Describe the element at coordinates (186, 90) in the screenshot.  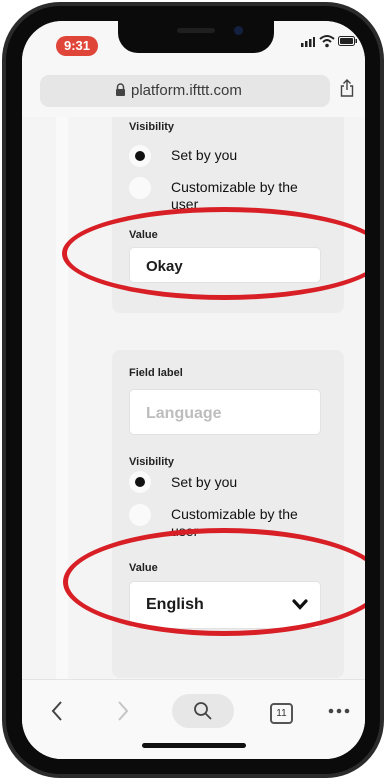
I see `url-text: platform.ifttt.com` at that location.